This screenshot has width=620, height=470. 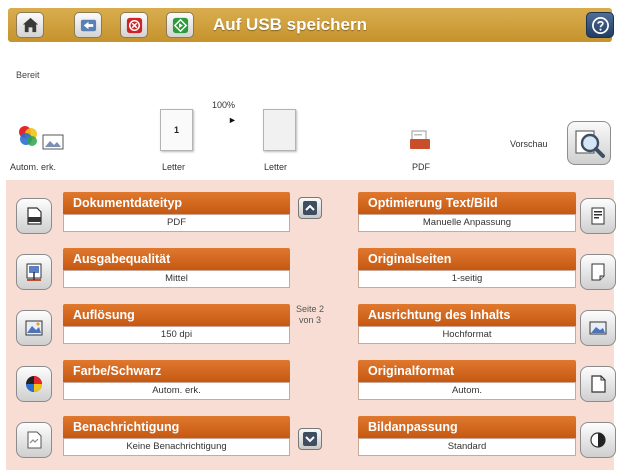 What do you see at coordinates (290, 24) in the screenshot?
I see `page-title: Auf USB speichern` at bounding box center [290, 24].